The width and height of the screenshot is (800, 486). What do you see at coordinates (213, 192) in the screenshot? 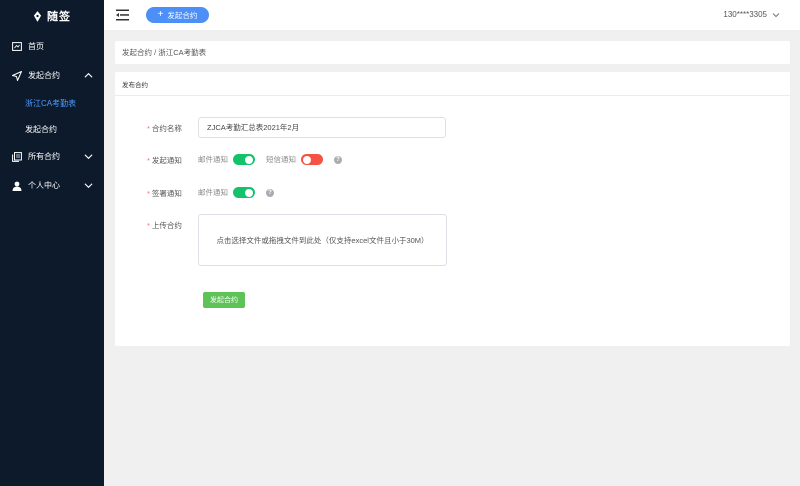
I see `sign-email-notify-label: 邮件通知` at bounding box center [213, 192].